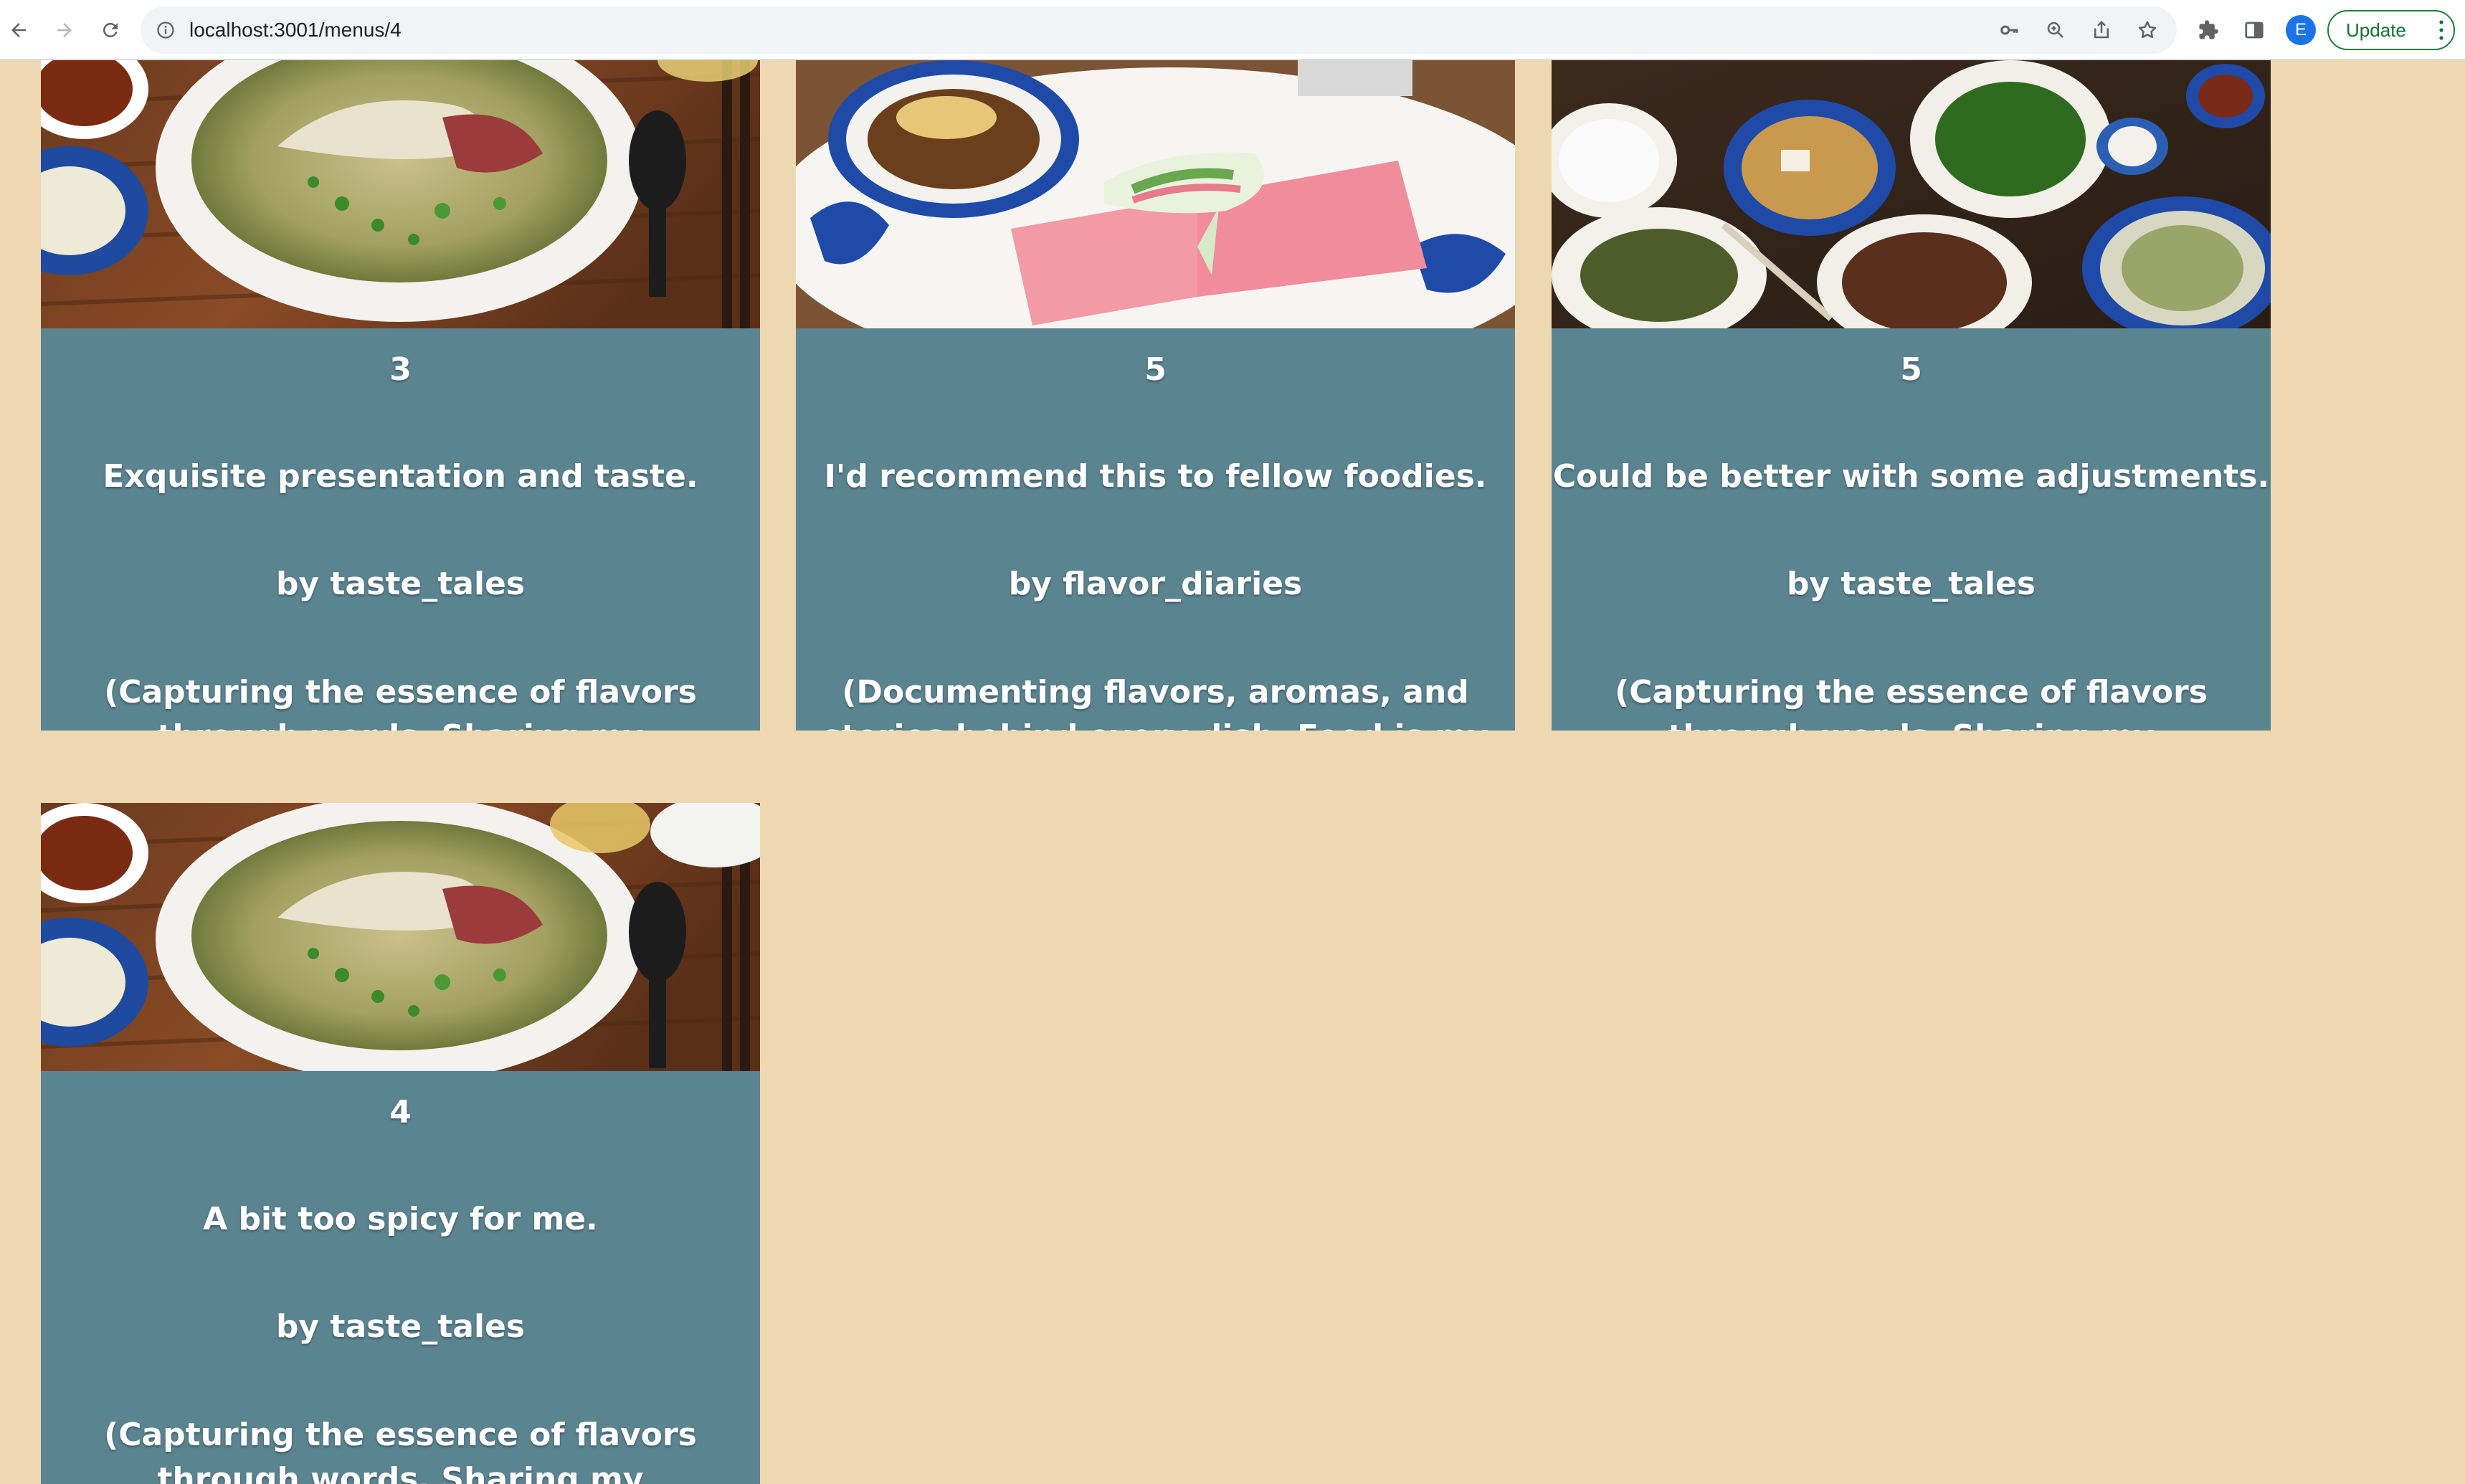 This screenshot has width=2465, height=1484. Describe the element at coordinates (400, 1219) in the screenshot. I see `review-comment: A bit too spicy for me.` at that location.